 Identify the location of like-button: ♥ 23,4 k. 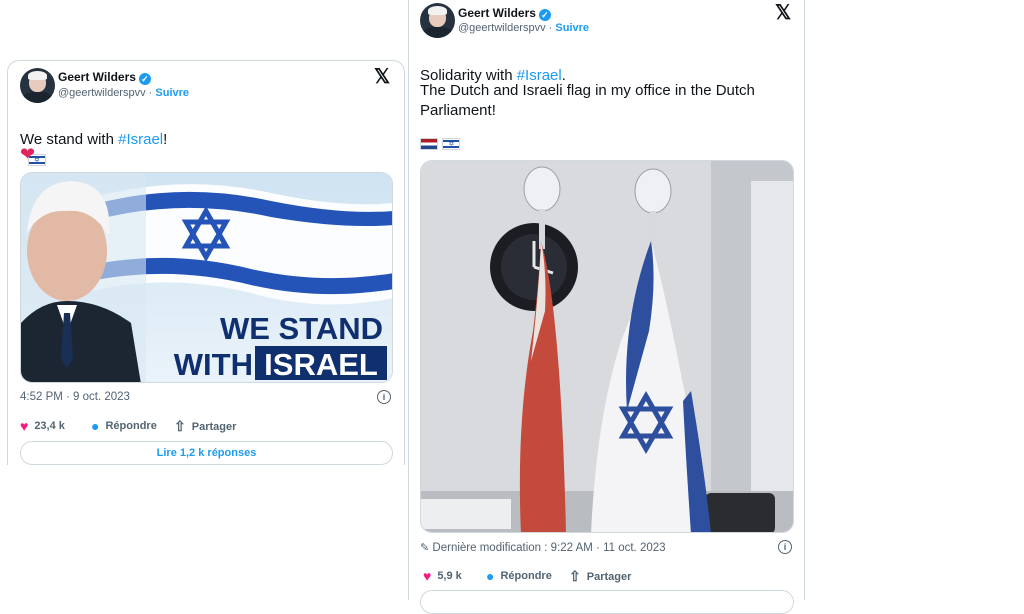
(42, 426).